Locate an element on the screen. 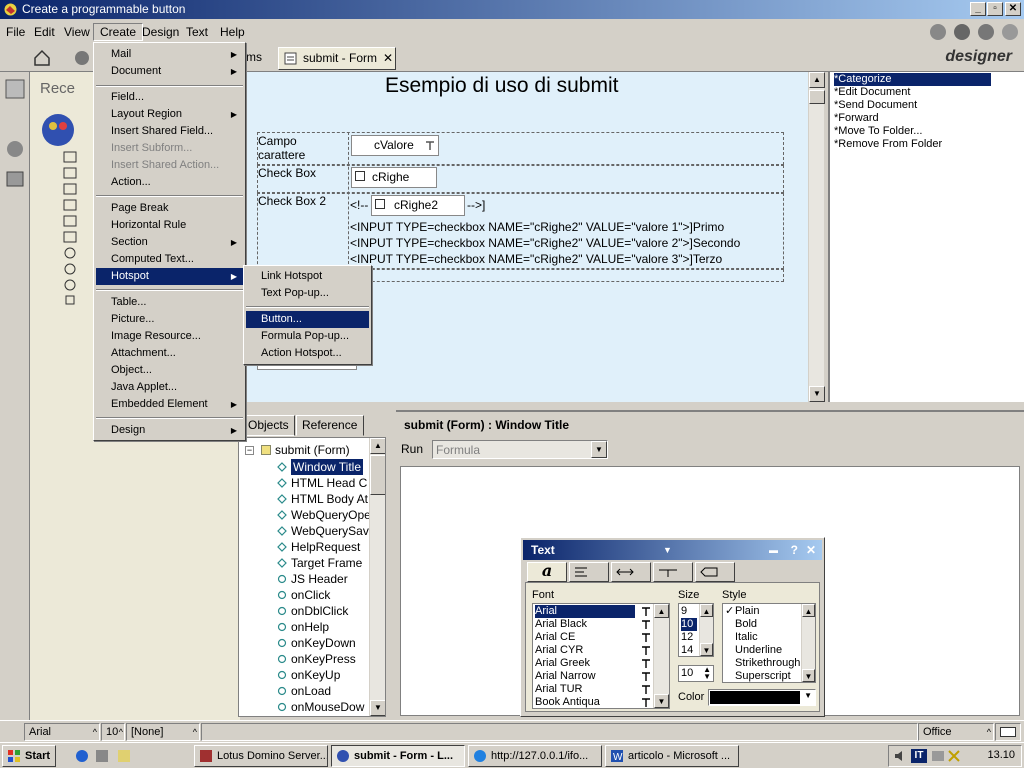  style-scroll-down: ▼ is located at coordinates (808, 675).